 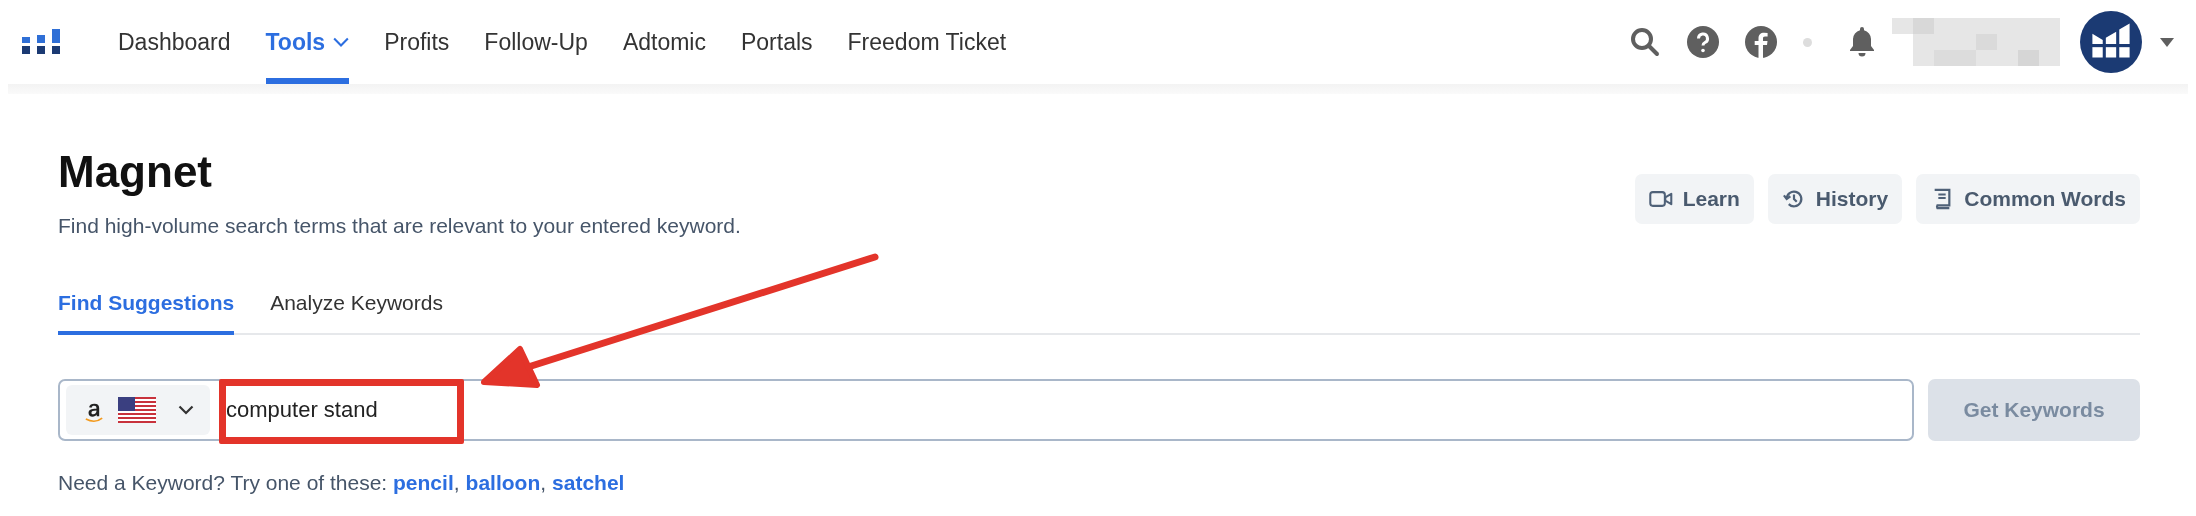 What do you see at coordinates (1807, 42) in the screenshot?
I see `status-dot` at bounding box center [1807, 42].